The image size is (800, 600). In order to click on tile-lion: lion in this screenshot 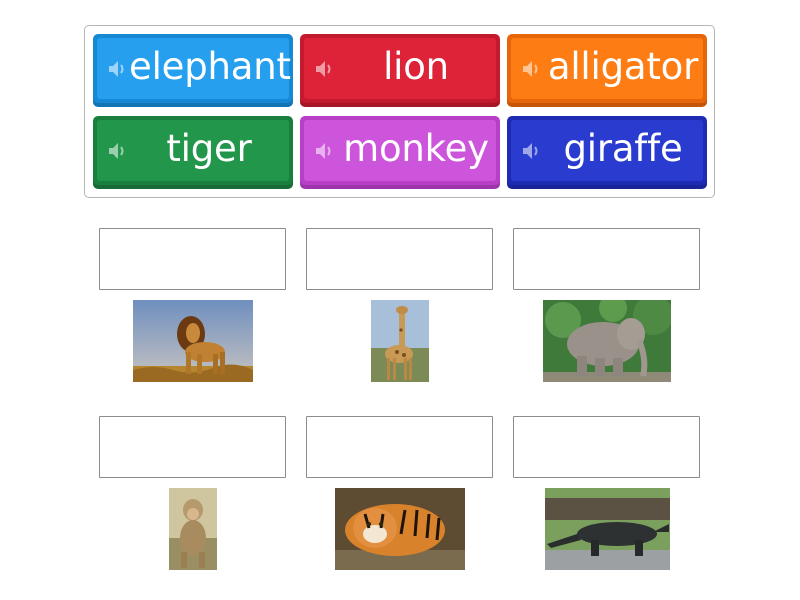, I will do `click(400, 70)`.